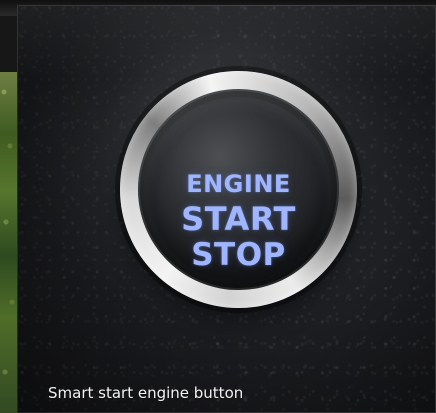  Describe the element at coordinates (238, 255) in the screenshot. I see `stop-label: STOP` at that location.